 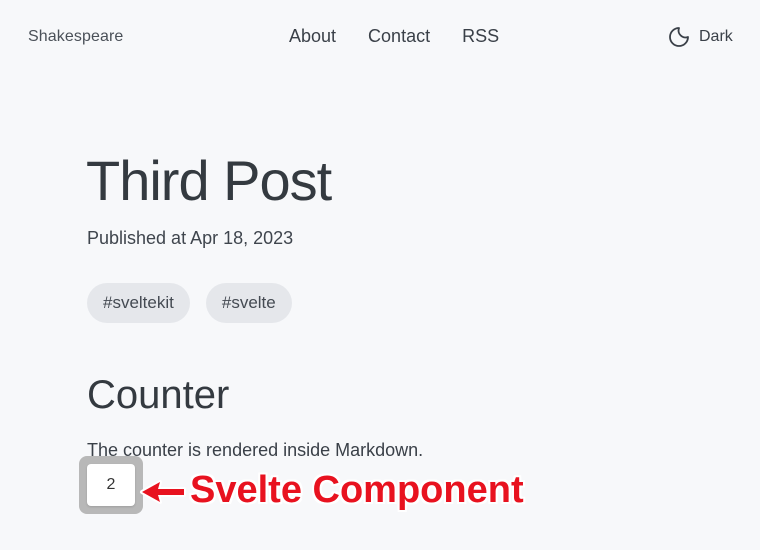 What do you see at coordinates (209, 180) in the screenshot?
I see `post-title: Third Post` at bounding box center [209, 180].